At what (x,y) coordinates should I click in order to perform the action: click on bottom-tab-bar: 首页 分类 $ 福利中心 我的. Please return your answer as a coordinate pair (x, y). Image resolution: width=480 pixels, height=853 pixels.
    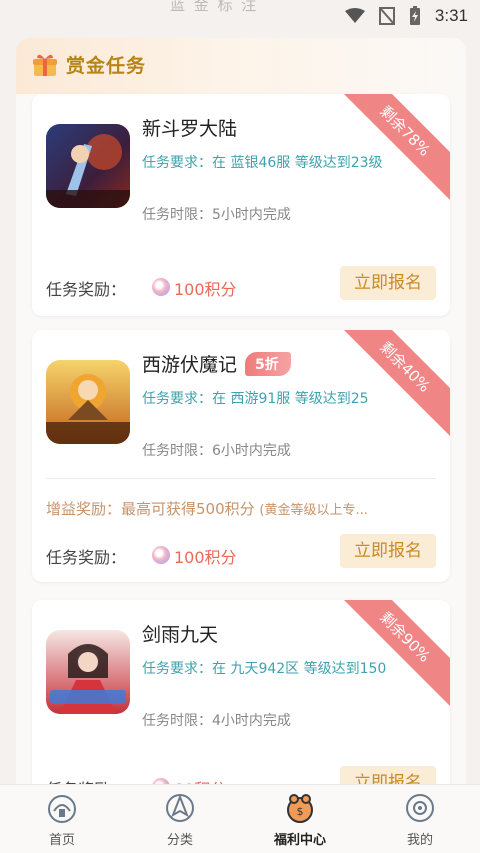
    Looking at the image, I should click on (240, 818).